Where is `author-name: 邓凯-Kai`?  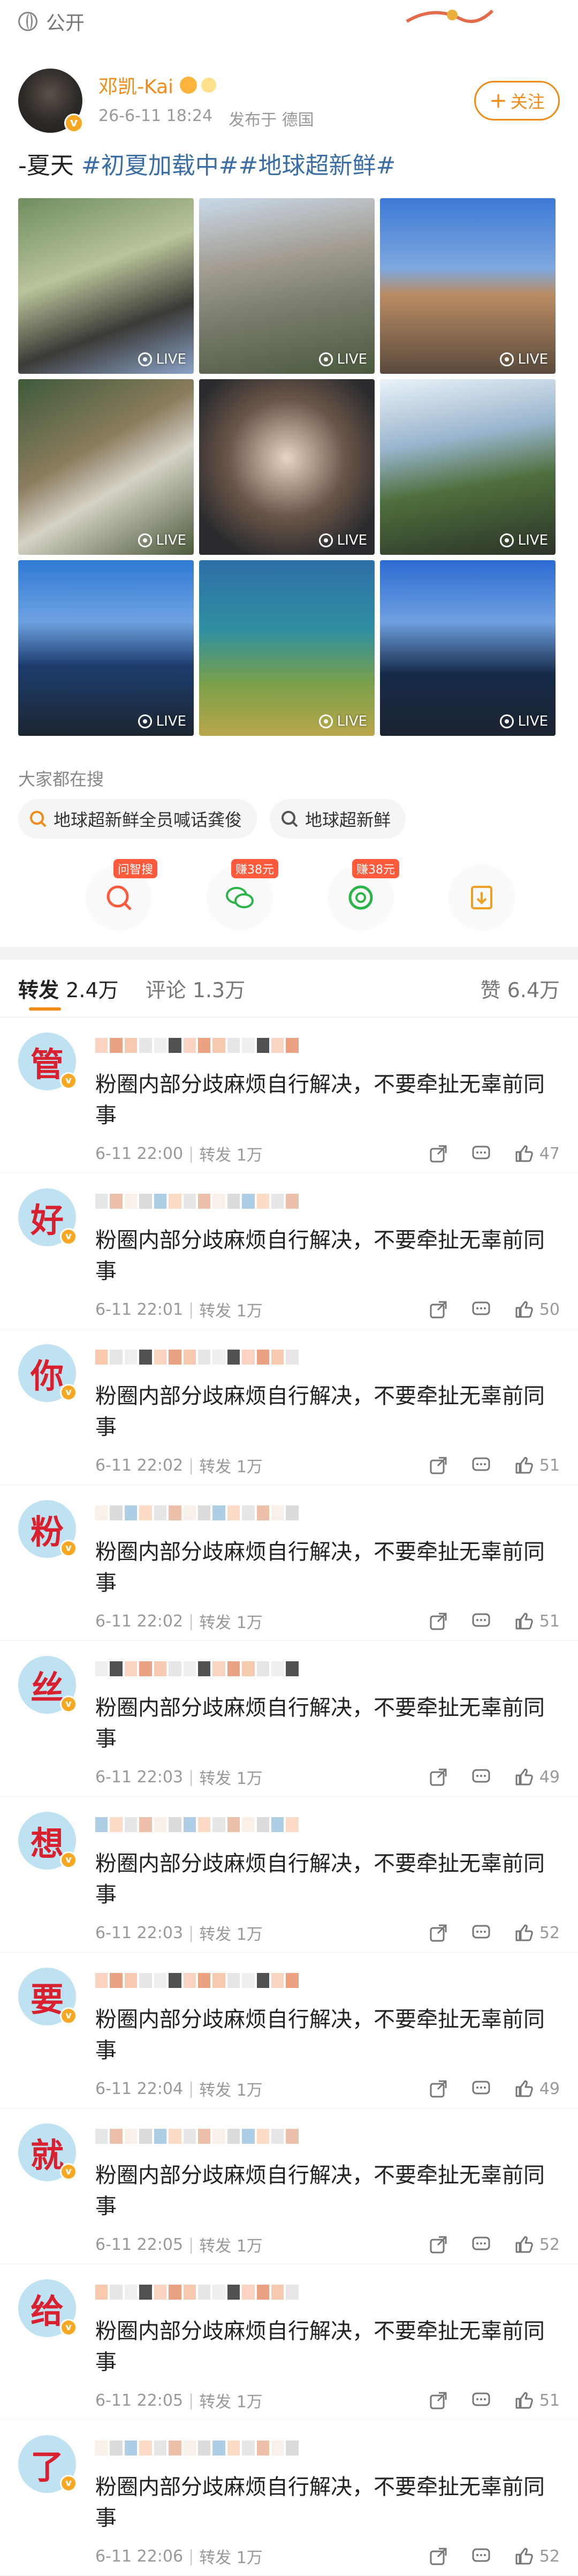
author-name: 邓凯-Kai is located at coordinates (135, 85).